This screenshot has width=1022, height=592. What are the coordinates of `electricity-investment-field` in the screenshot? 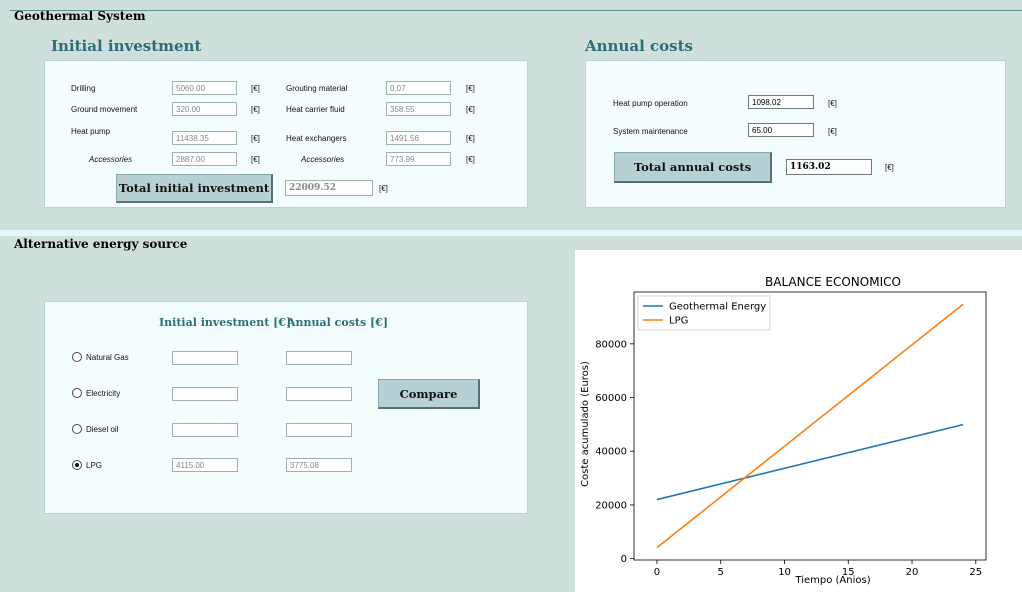 It's located at (205, 394).